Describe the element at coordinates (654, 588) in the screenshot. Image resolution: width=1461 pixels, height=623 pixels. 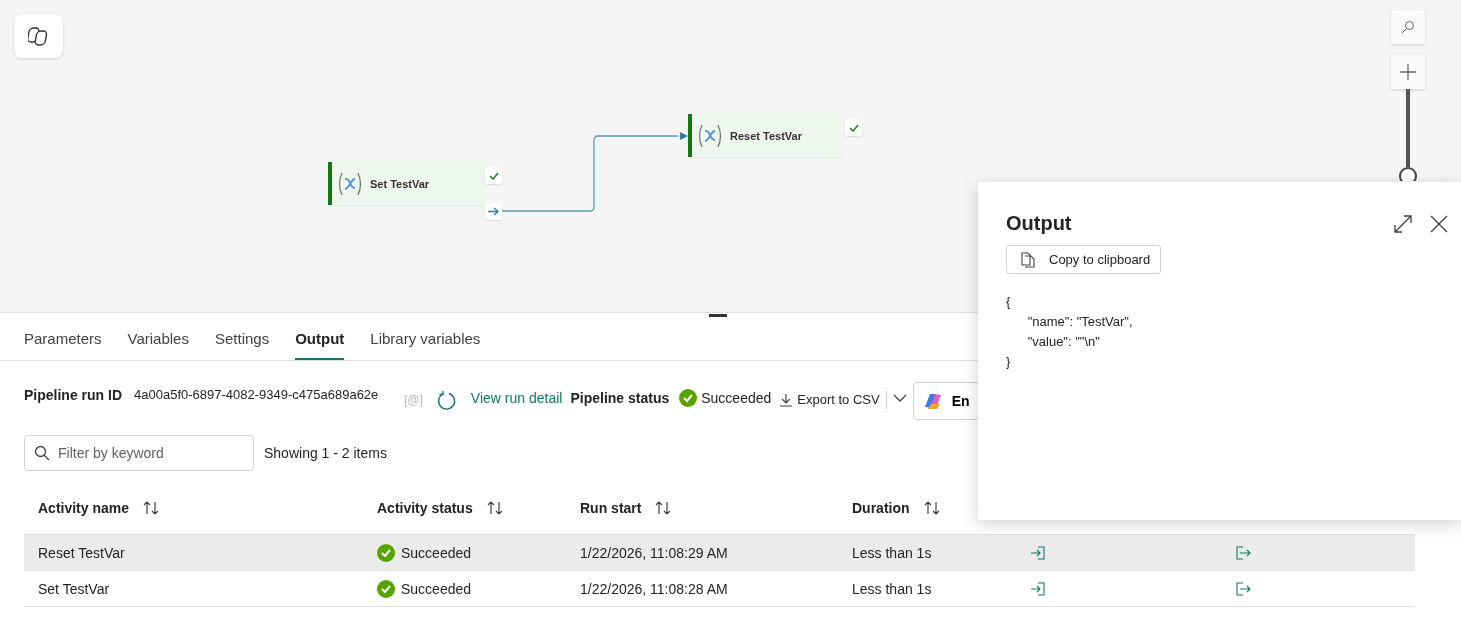
I see `table-cell: 1/22/2026, 11:08:28 AM` at that location.